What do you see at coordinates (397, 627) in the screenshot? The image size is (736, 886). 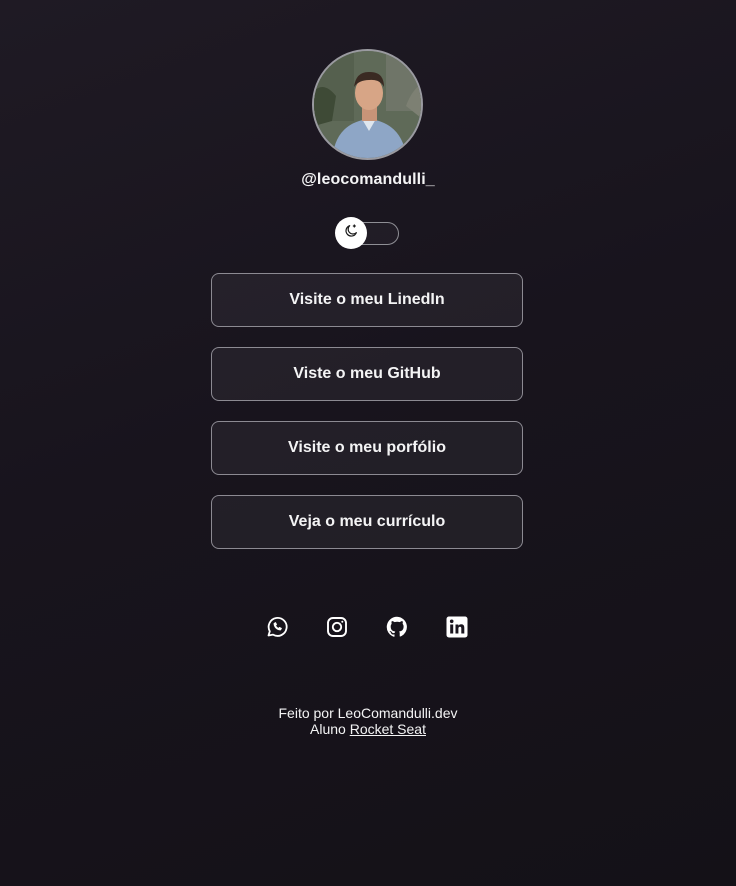 I see `github-icon` at bounding box center [397, 627].